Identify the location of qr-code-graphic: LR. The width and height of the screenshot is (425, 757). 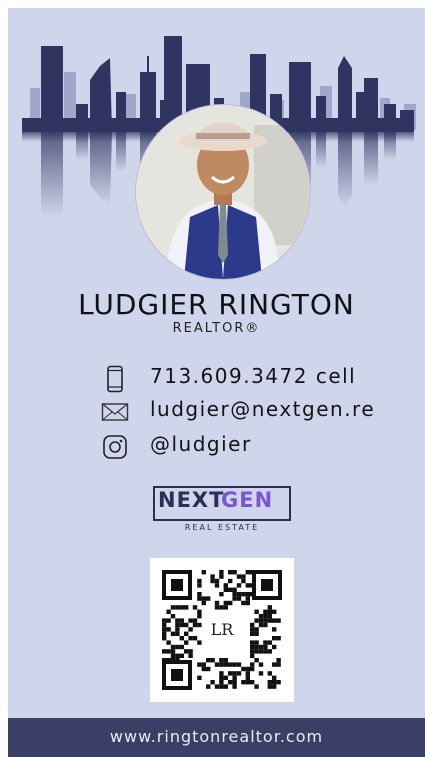
(222, 630).